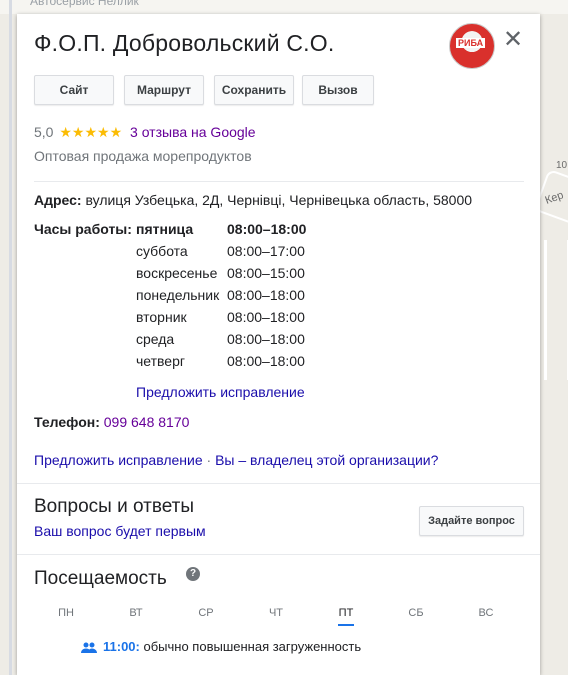 The height and width of the screenshot is (675, 568). I want to click on tab-day-thu: ЧТ, so click(276, 613).